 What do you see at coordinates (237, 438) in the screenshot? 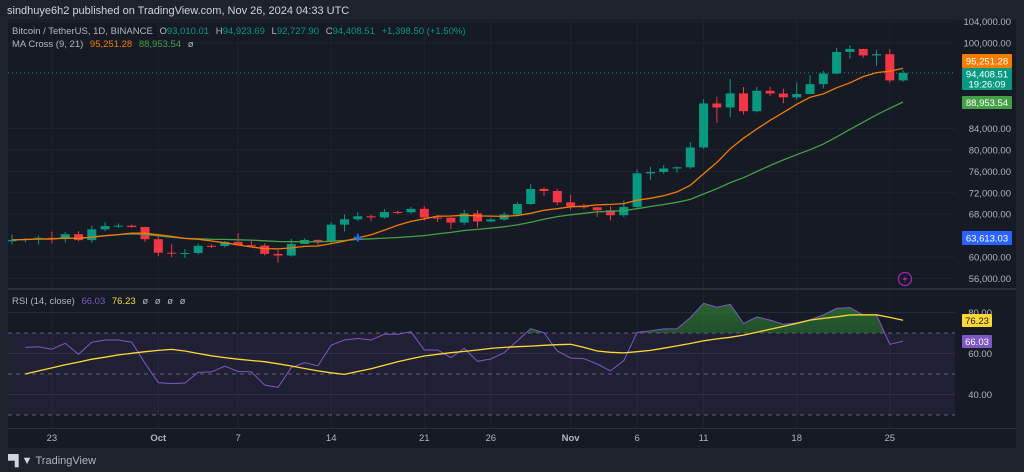
I see `time-axis-label: 7` at bounding box center [237, 438].